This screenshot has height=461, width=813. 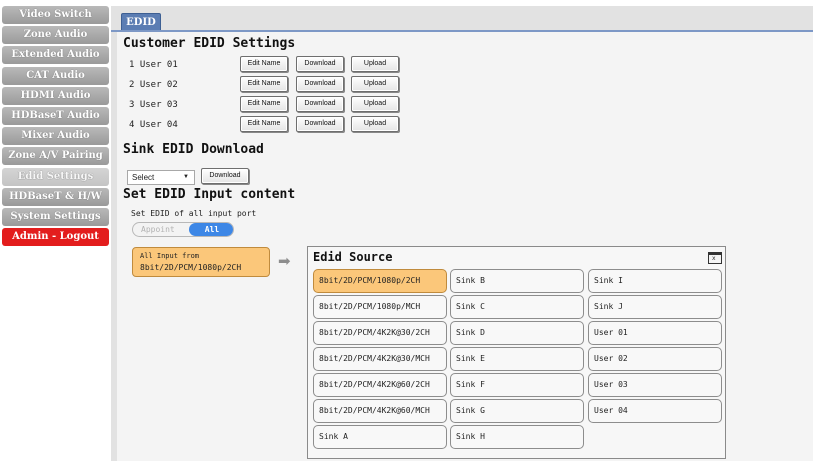 What do you see at coordinates (55, 55) in the screenshot?
I see `sidebar-item-extended-audio: Extended Audio` at bounding box center [55, 55].